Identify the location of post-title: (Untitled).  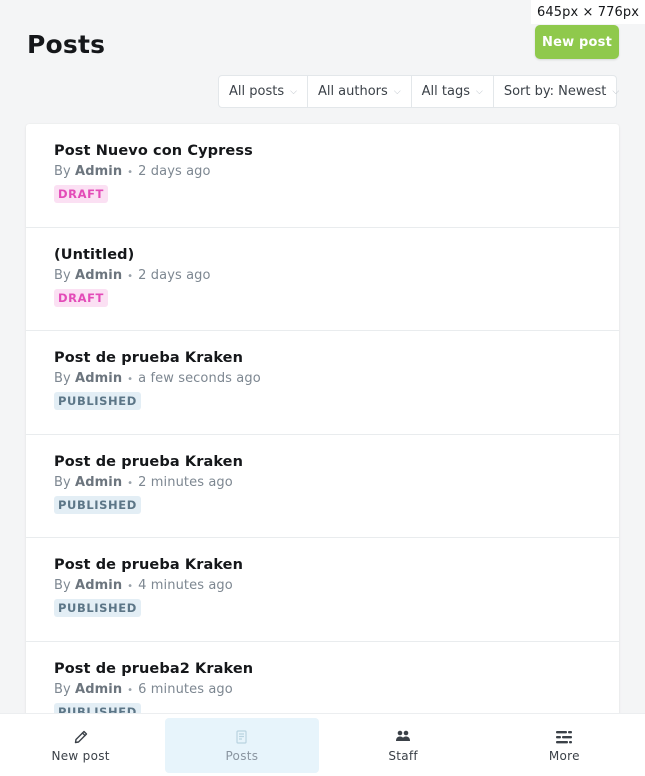
(322, 255).